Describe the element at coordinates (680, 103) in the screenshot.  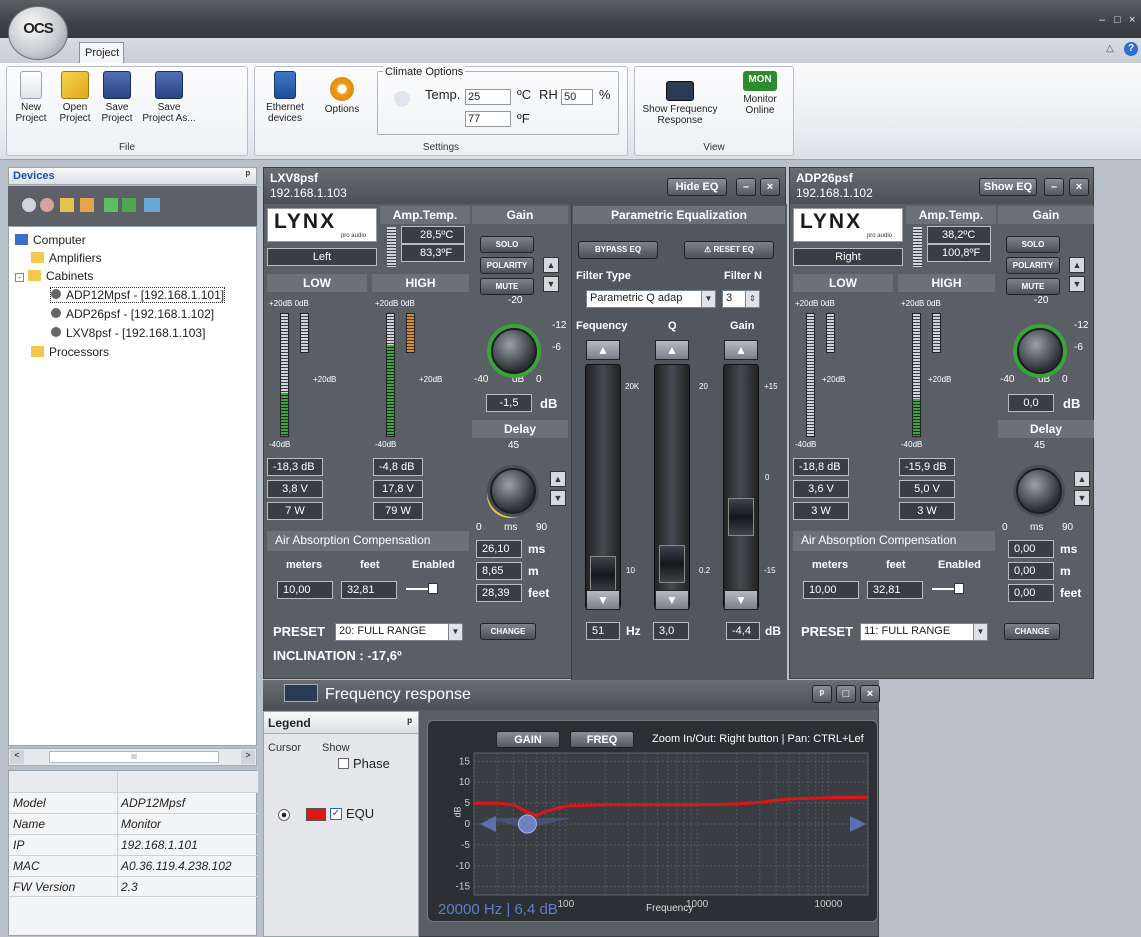
I see `show-frequency-response-button: Show Frequency Response` at that location.